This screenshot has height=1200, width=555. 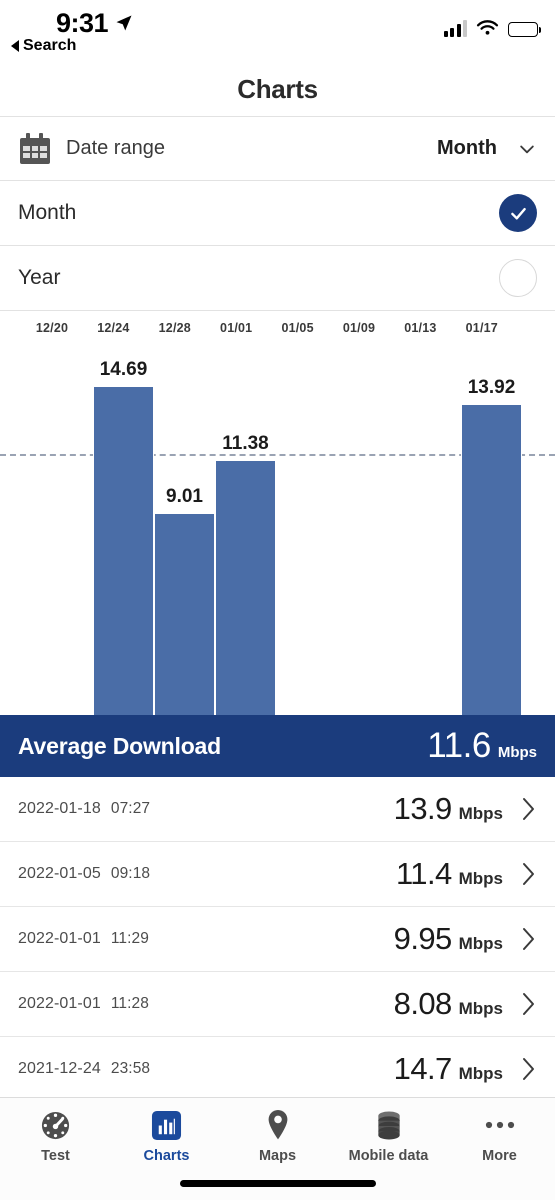 What do you see at coordinates (423, 873) in the screenshot?
I see `result-value: 11.4` at bounding box center [423, 873].